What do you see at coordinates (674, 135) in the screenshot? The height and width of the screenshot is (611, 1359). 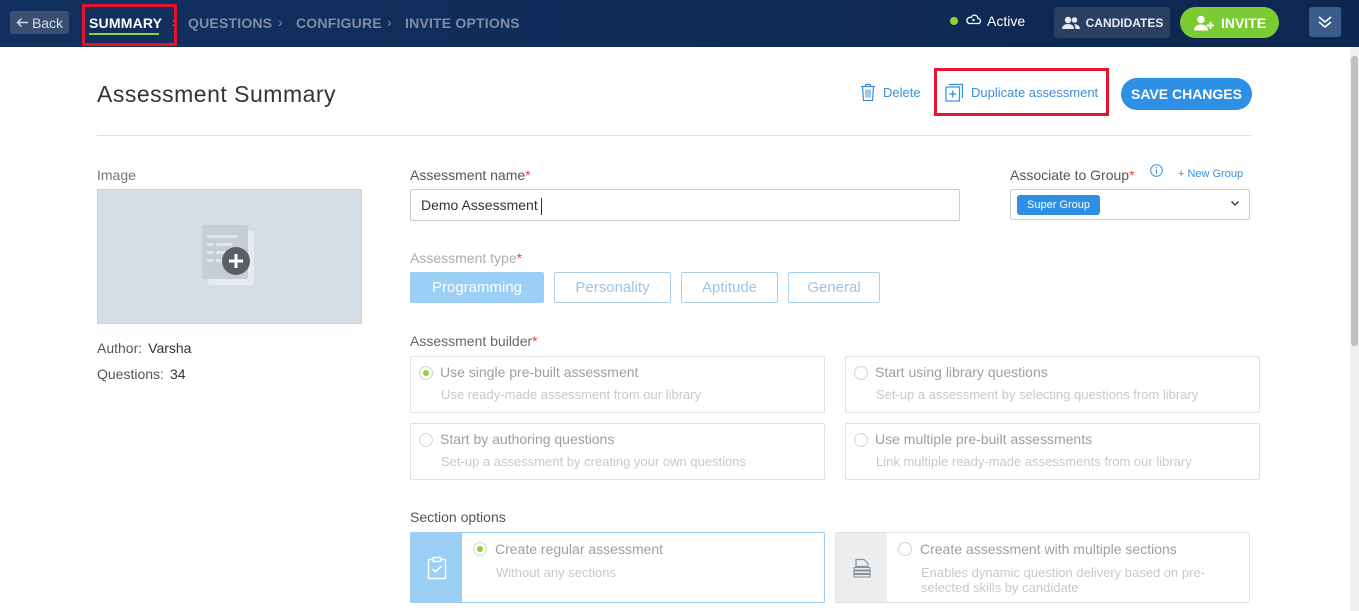 I see `header-divider` at bounding box center [674, 135].